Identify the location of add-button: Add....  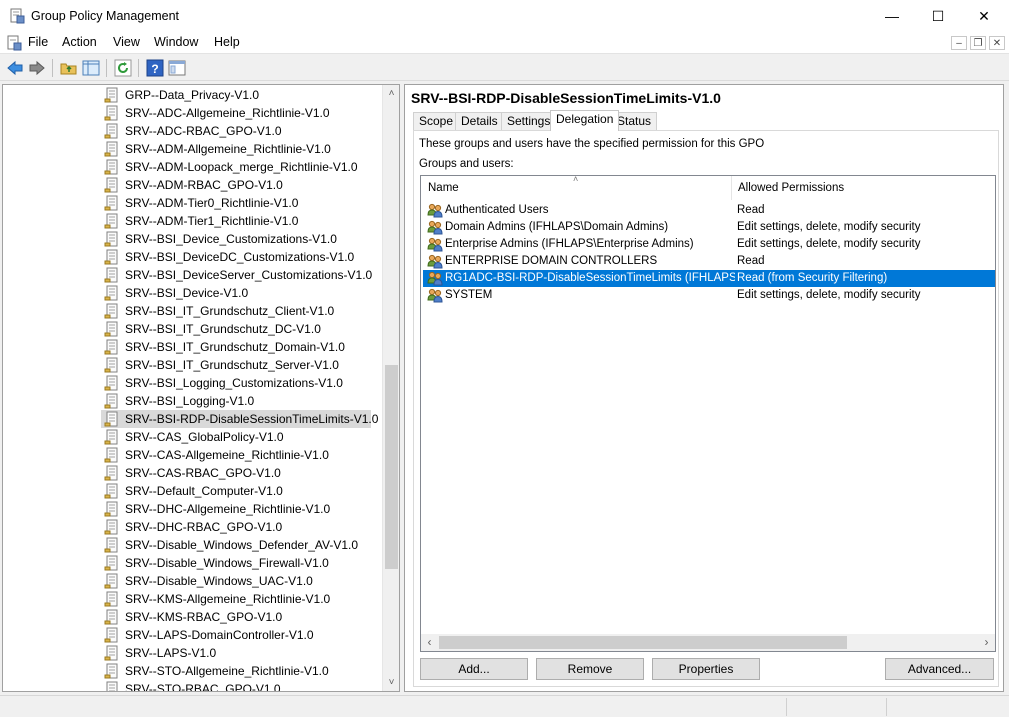
(474, 669).